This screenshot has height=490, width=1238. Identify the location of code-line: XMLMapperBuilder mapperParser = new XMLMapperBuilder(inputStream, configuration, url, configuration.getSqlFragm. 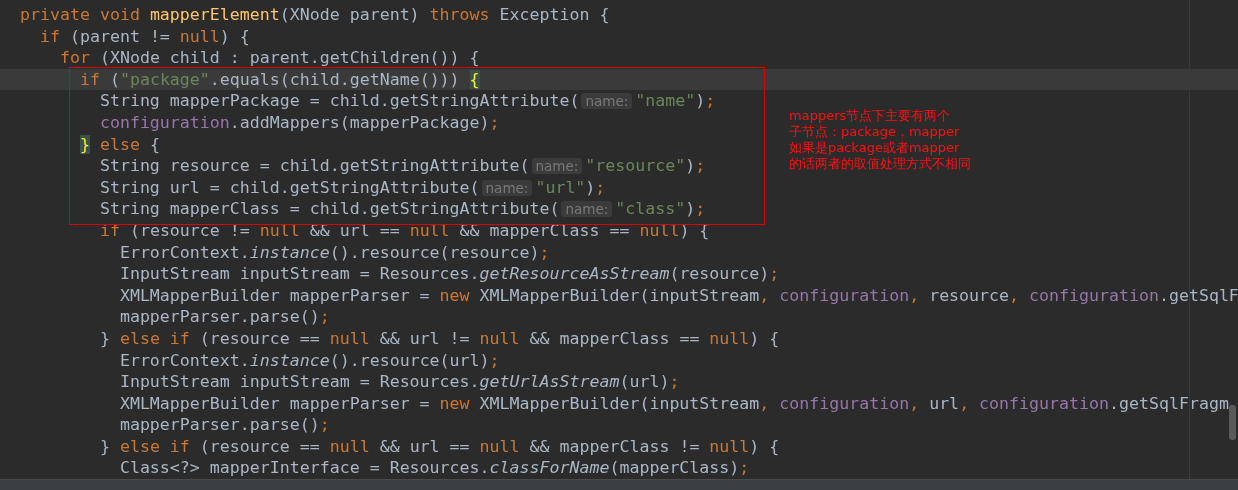
(673, 403).